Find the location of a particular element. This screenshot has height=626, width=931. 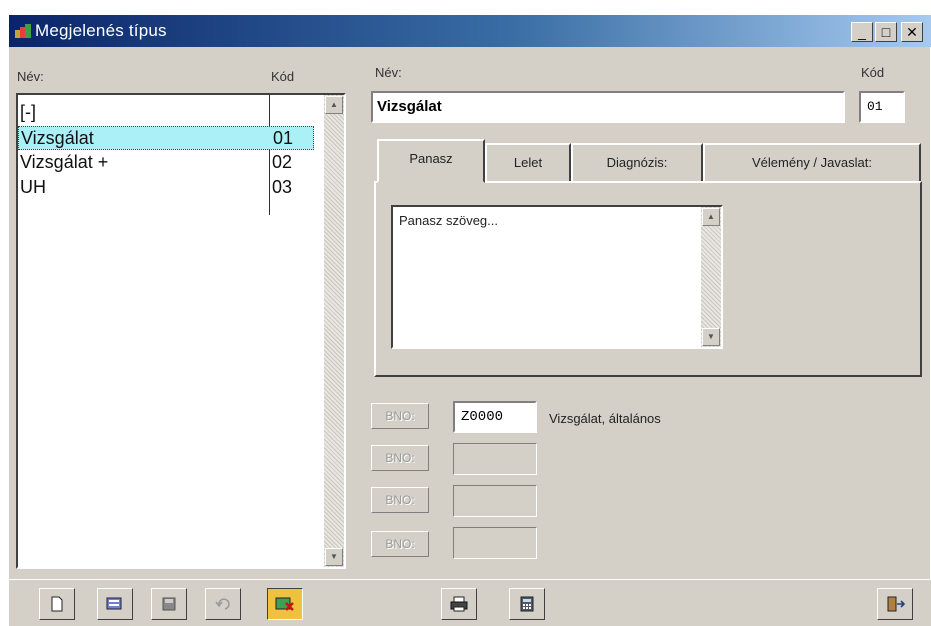

bno-code-field-1: Z0000 is located at coordinates (495, 417).